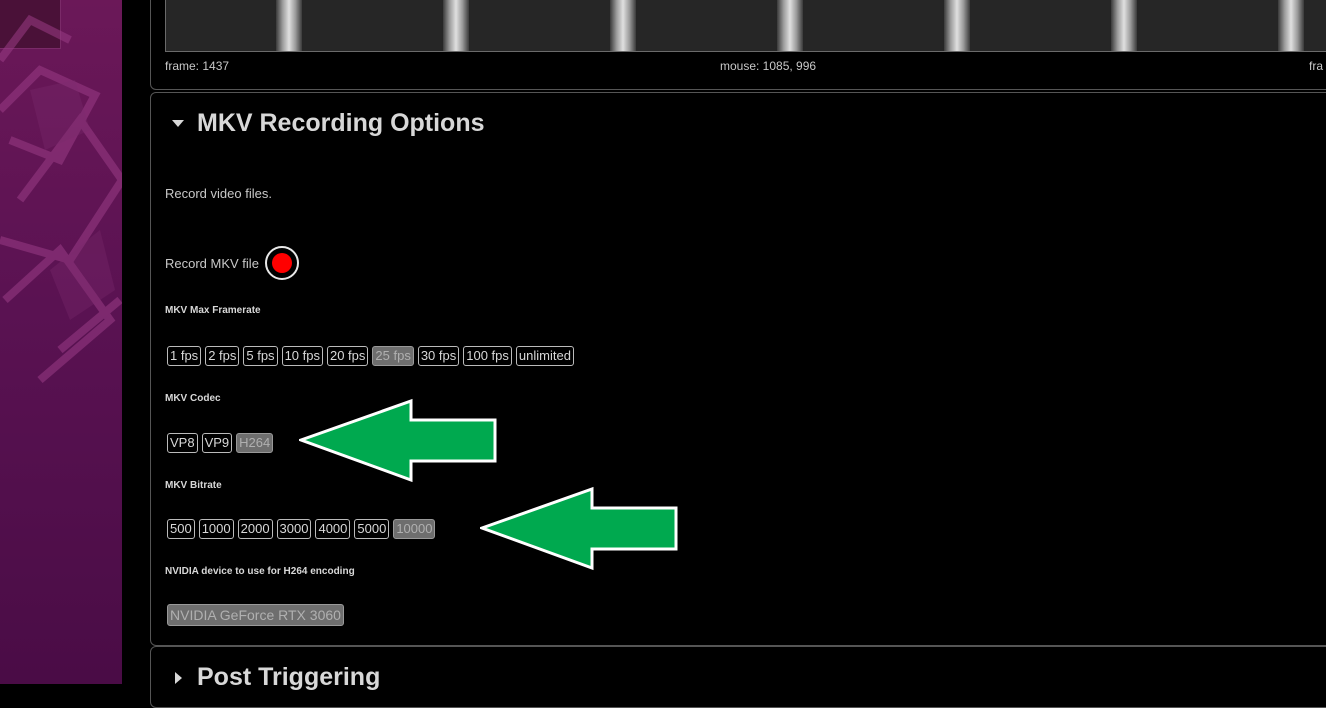 The height and width of the screenshot is (708, 1326). What do you see at coordinates (288, 677) in the screenshot?
I see `section-title: Post Triggering` at bounding box center [288, 677].